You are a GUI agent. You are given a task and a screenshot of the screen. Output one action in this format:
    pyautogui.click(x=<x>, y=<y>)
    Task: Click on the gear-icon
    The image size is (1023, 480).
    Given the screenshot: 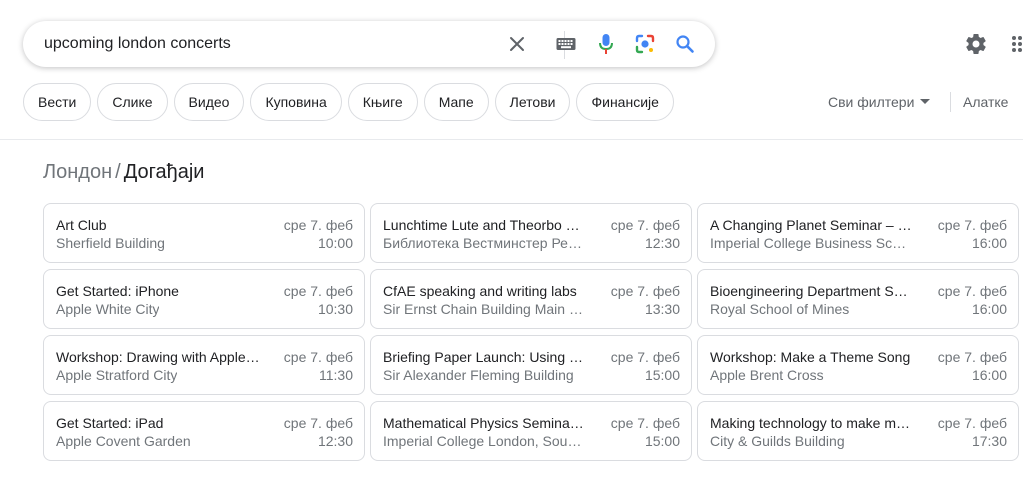 What is the action you would take?
    pyautogui.click(x=976, y=44)
    